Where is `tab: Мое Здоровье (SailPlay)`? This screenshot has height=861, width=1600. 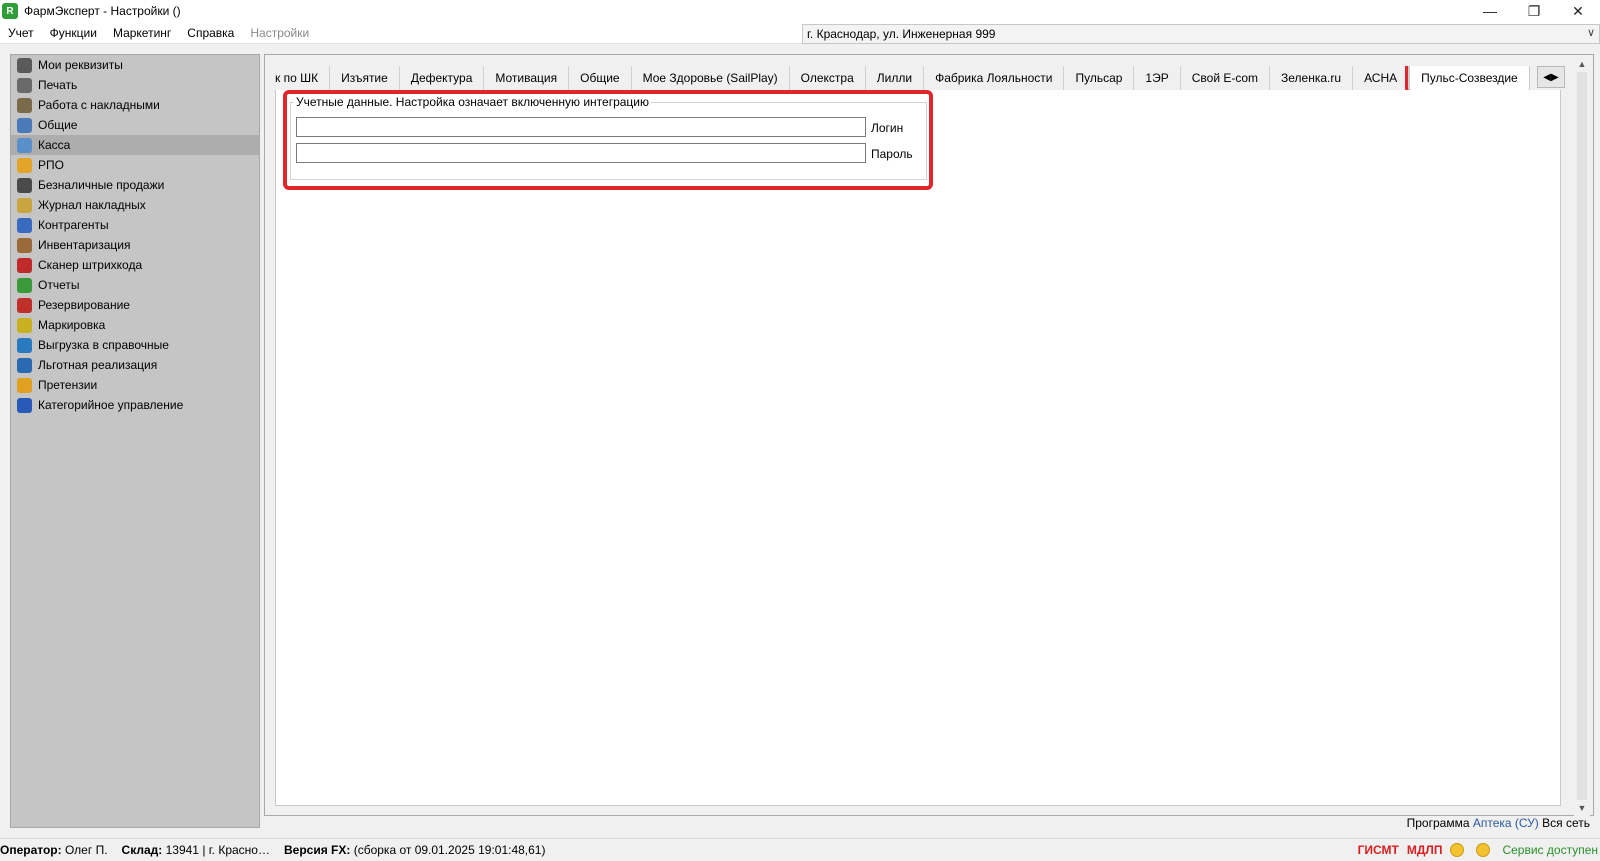 tab: Мое Здоровье (SailPlay) is located at coordinates (710, 78).